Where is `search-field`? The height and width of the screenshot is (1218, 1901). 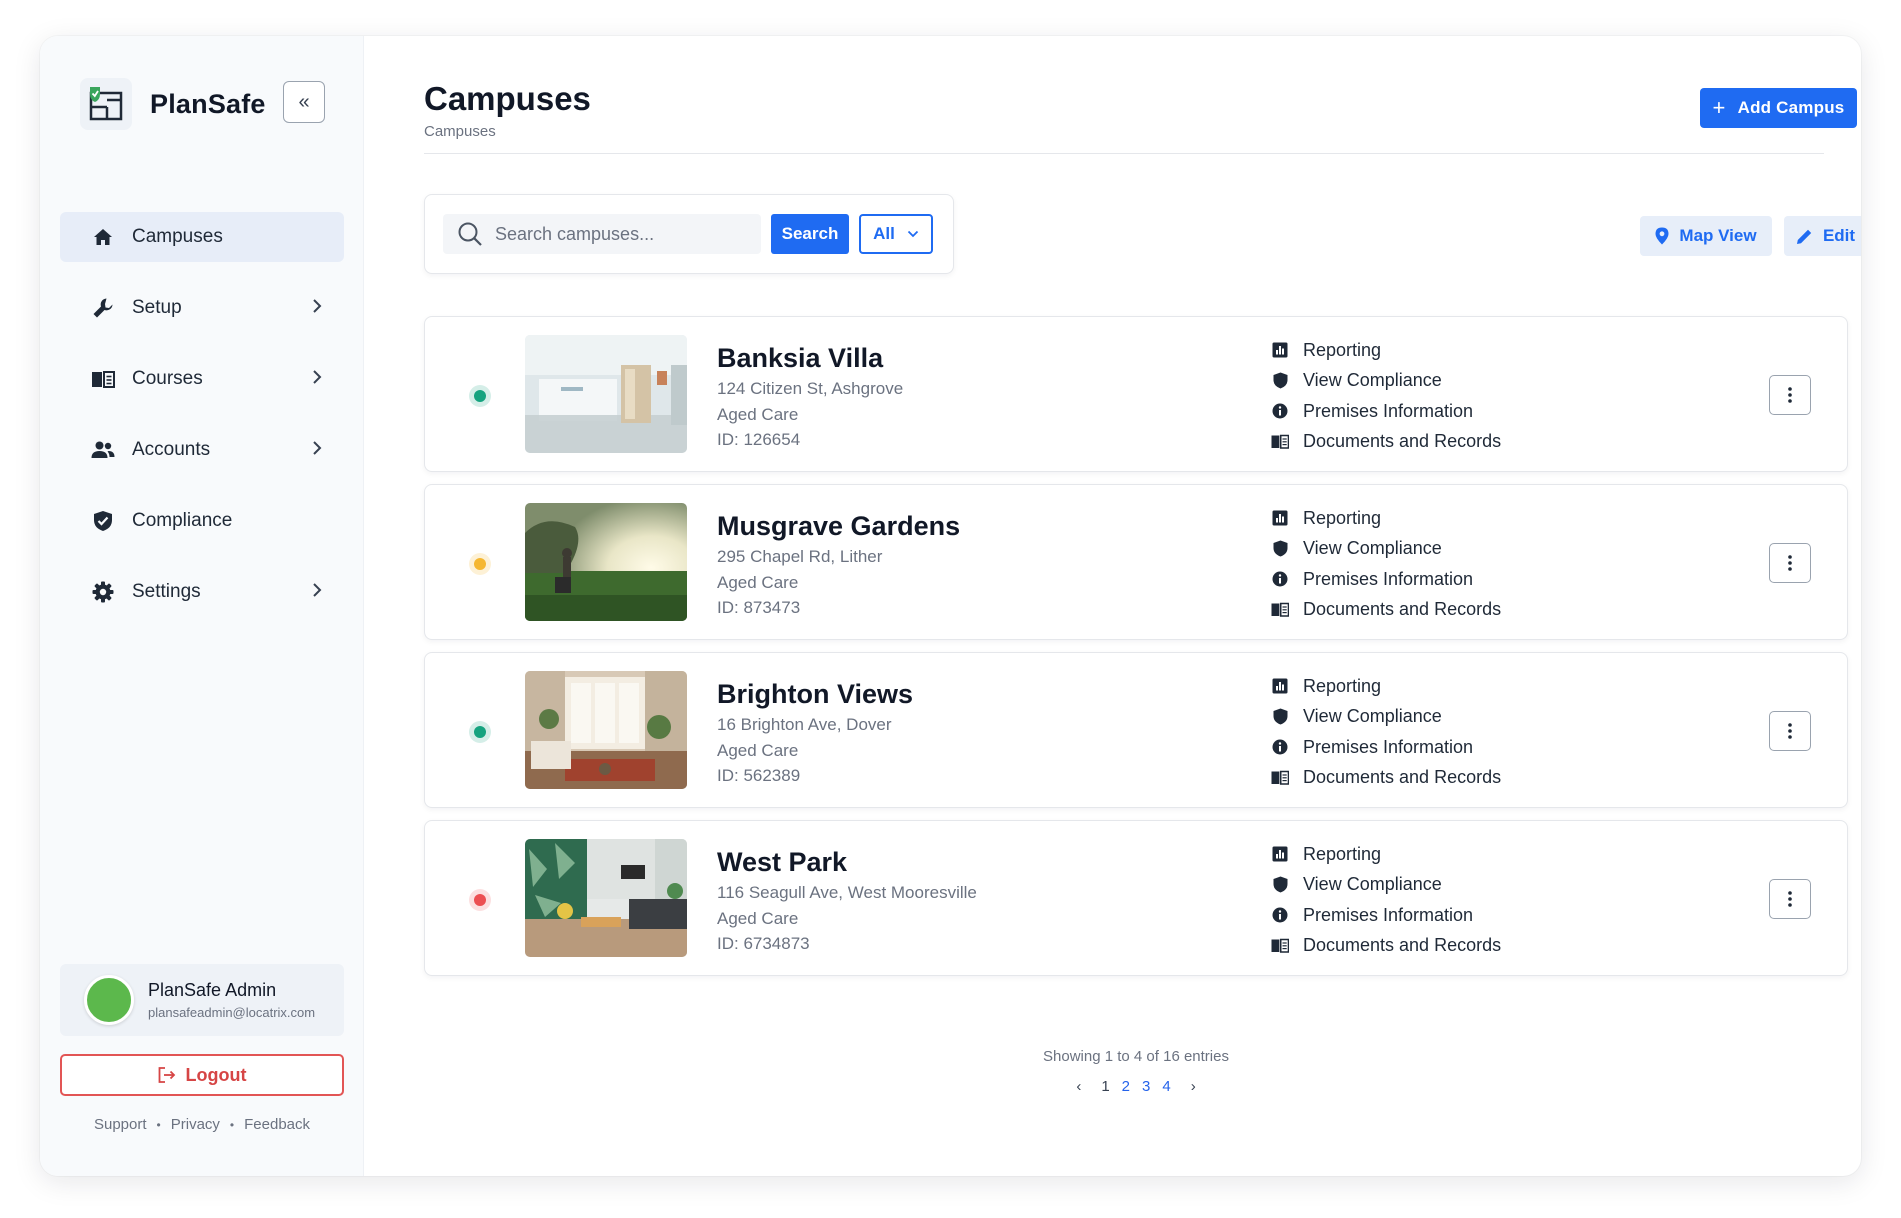 search-field is located at coordinates (602, 234).